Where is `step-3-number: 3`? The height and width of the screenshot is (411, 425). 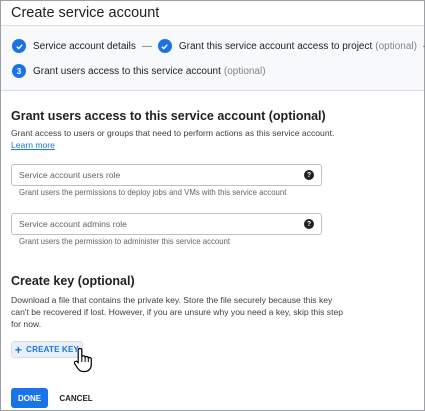 step-3-number: 3 is located at coordinates (19, 71).